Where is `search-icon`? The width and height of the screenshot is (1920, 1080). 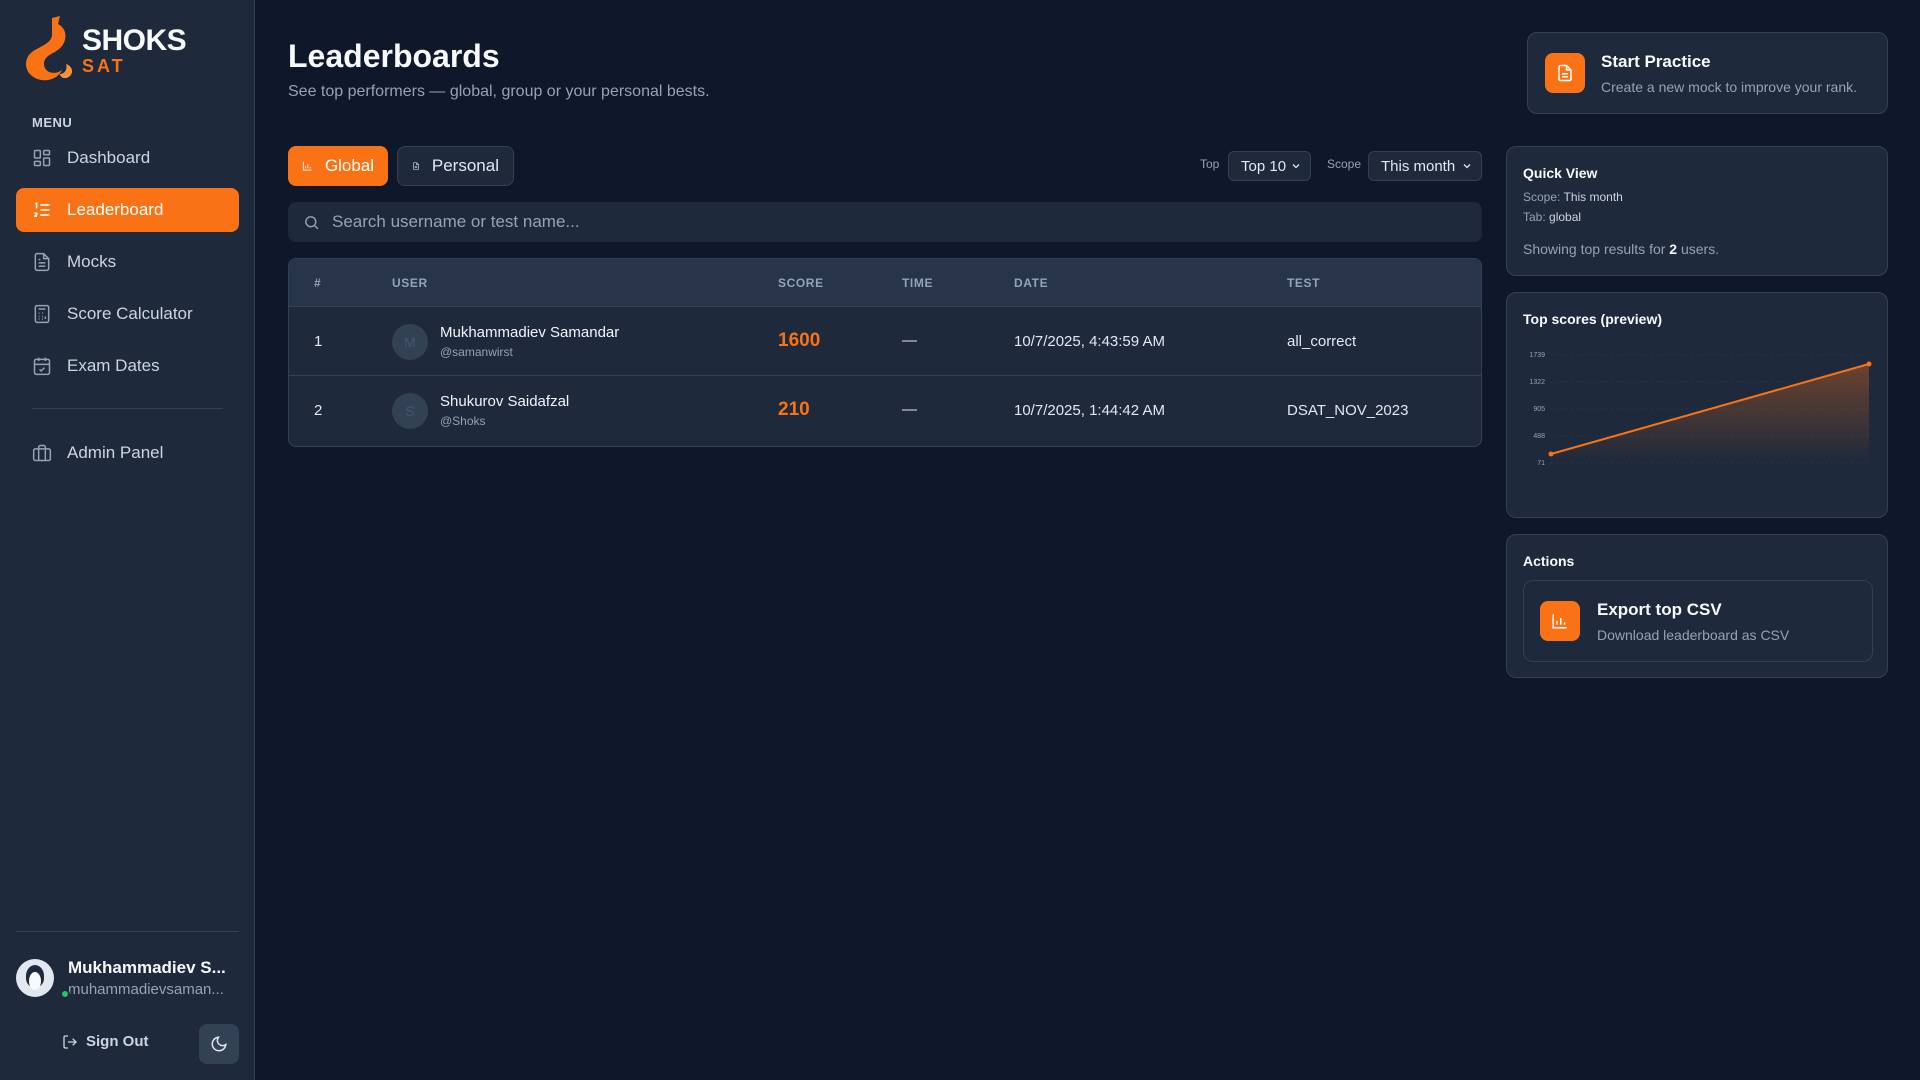 search-icon is located at coordinates (312, 222).